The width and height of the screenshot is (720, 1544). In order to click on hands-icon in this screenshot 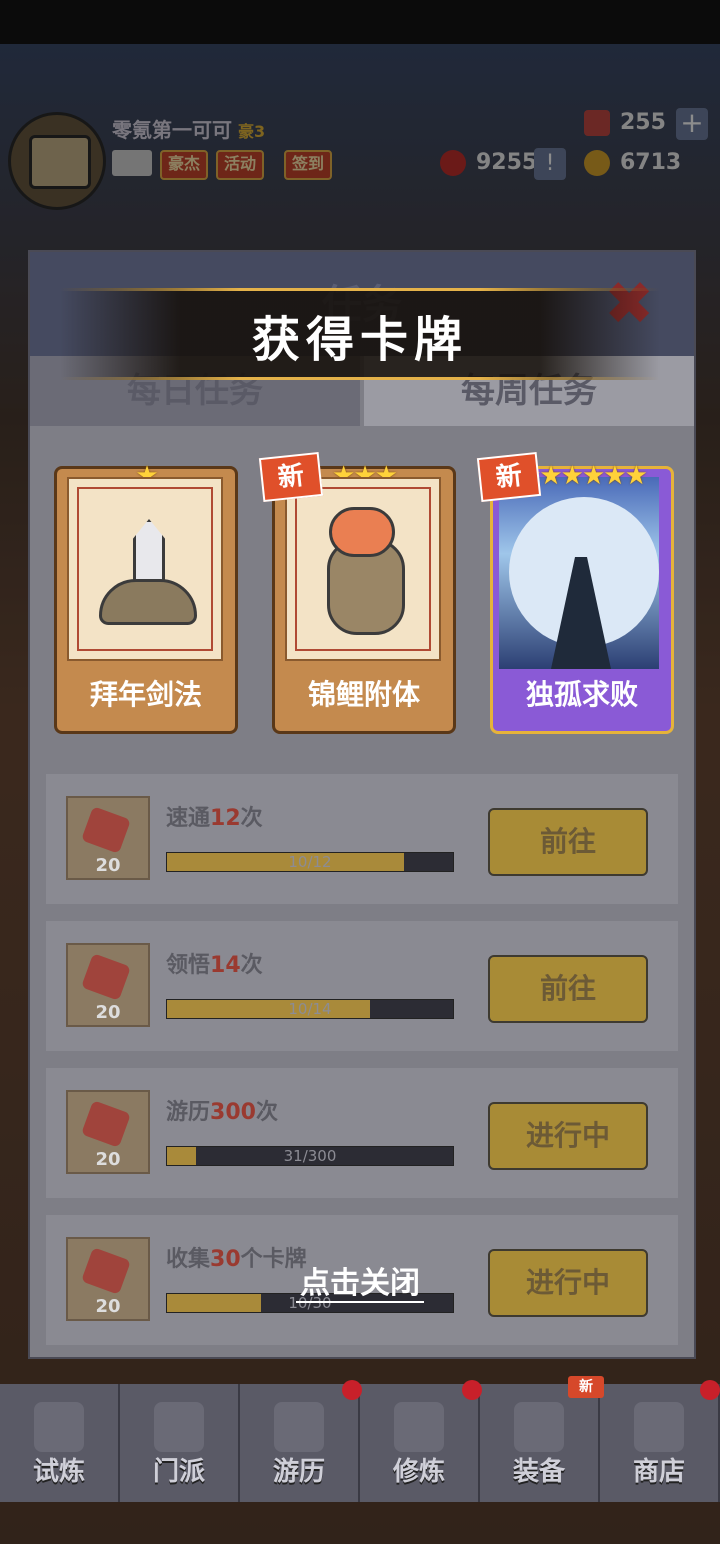, I will do `click(148, 602)`.